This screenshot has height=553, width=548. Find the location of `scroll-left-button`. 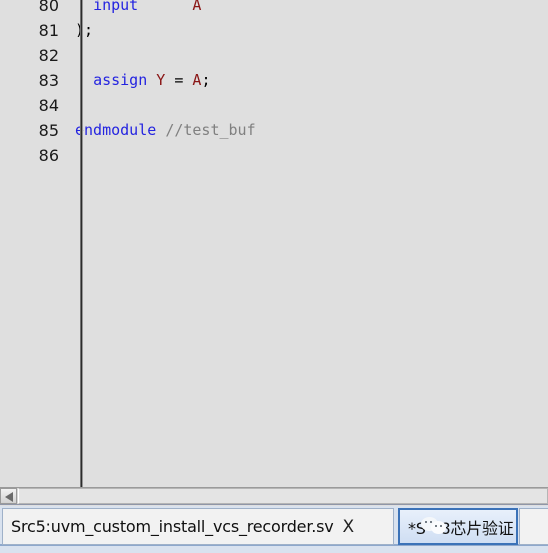

scroll-left-button is located at coordinates (8, 496).